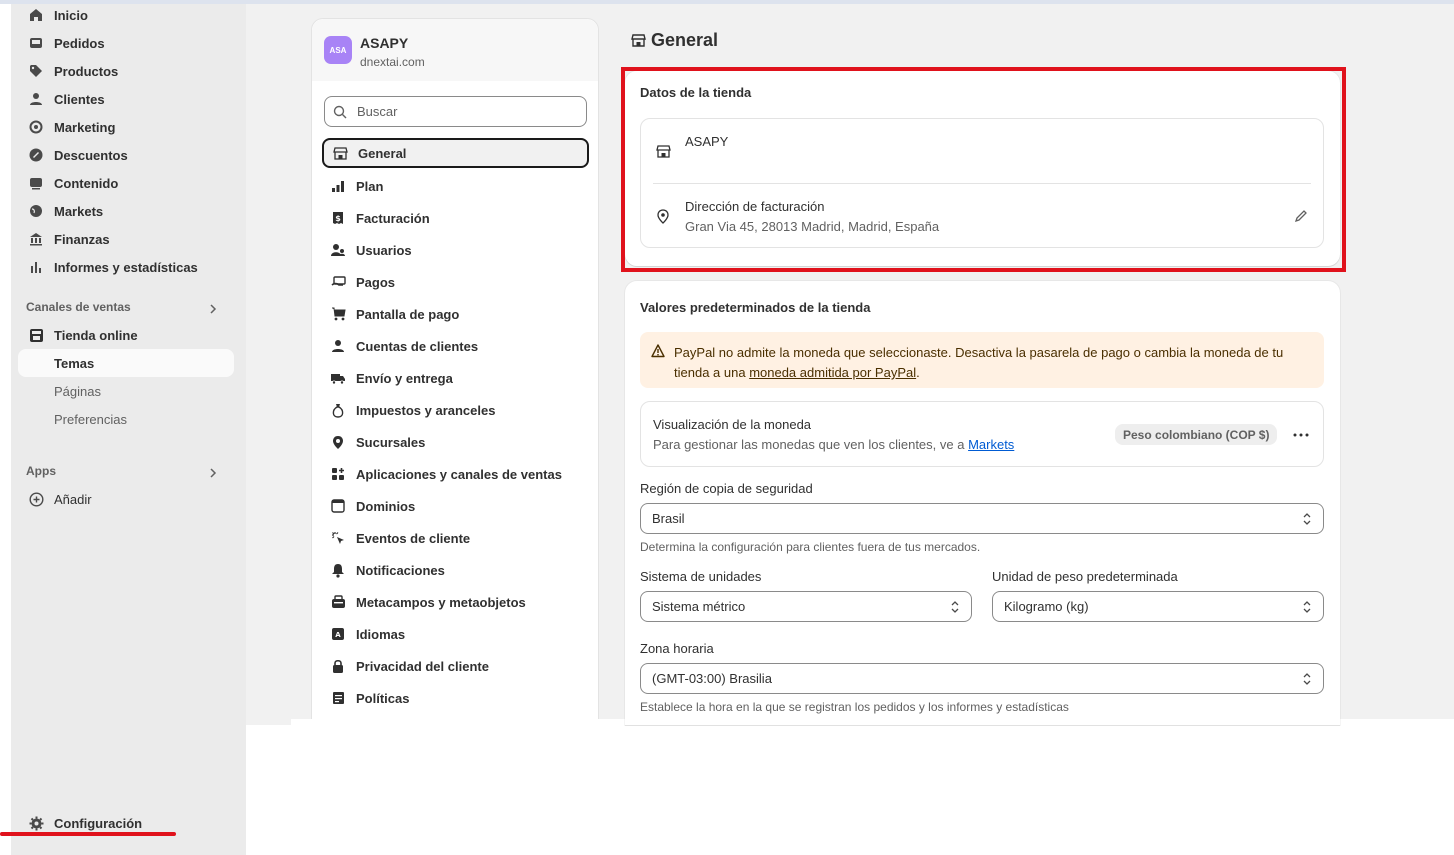 Image resolution: width=1454 pixels, height=855 pixels. I want to click on backup-region-select: Brasil, so click(982, 518).